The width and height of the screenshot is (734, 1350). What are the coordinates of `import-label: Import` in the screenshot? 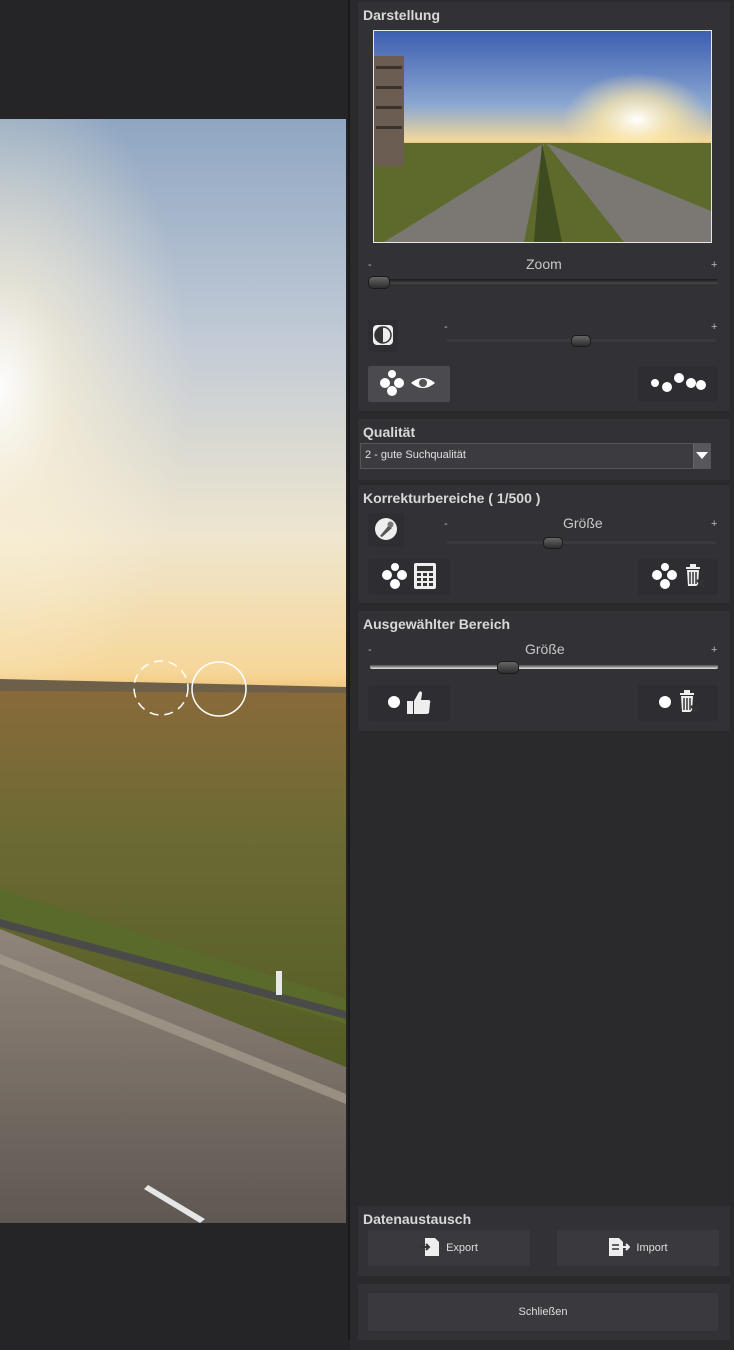 It's located at (652, 1248).